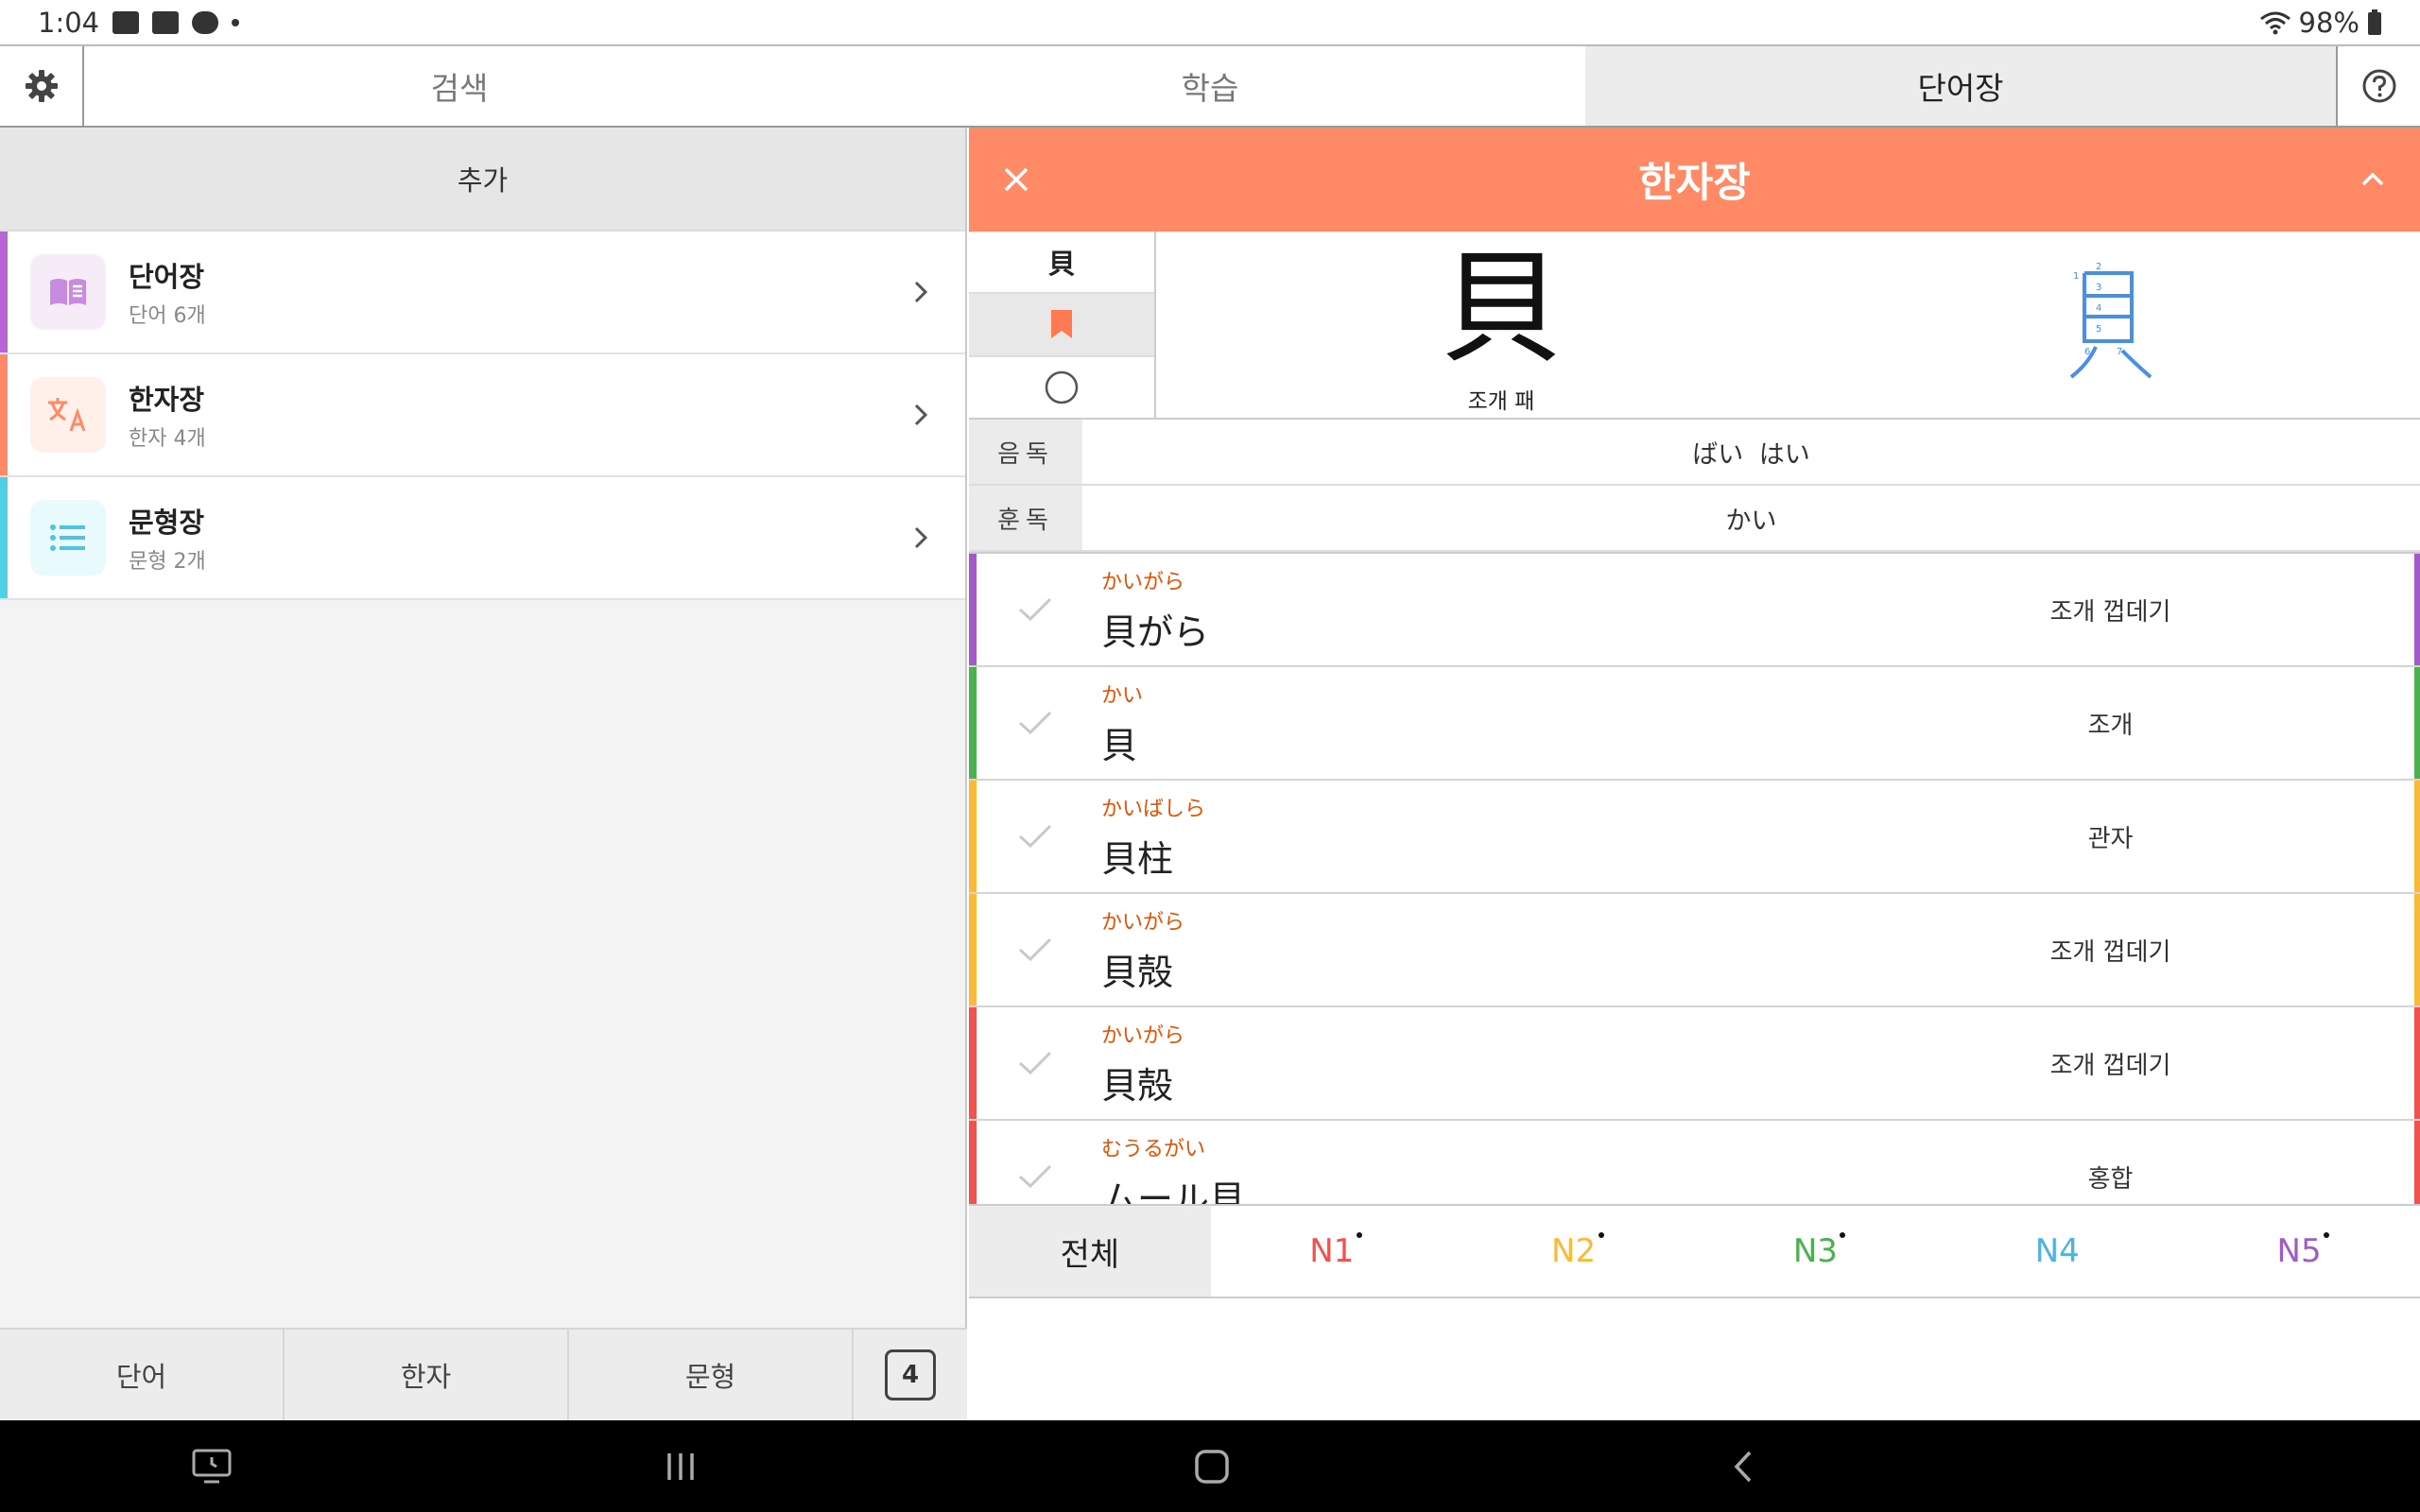  What do you see at coordinates (459, 86) in the screenshot?
I see `tab-search: 검색` at bounding box center [459, 86].